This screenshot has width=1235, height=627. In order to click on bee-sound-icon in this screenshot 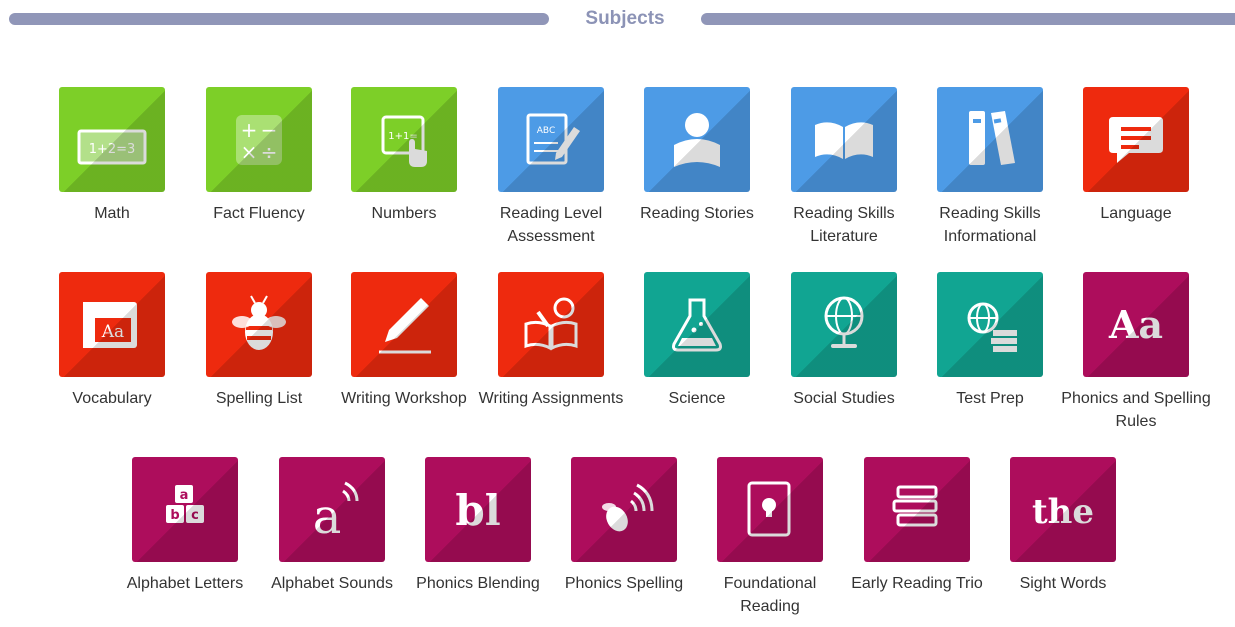, I will do `click(624, 509)`.